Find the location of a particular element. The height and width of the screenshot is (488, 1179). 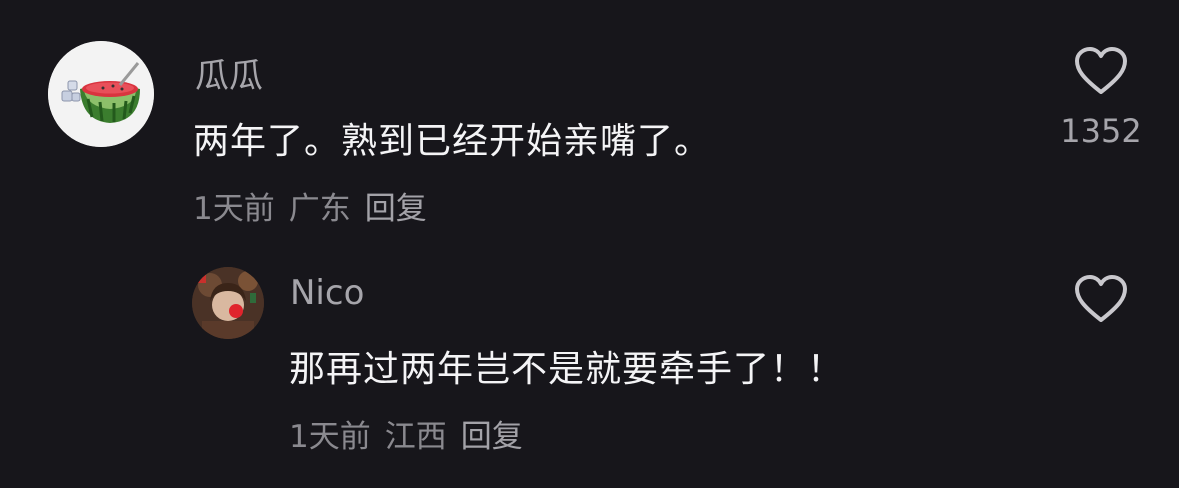

comment-text: 那再过两年岂不是就要牵手了！！ is located at coordinates (567, 369).